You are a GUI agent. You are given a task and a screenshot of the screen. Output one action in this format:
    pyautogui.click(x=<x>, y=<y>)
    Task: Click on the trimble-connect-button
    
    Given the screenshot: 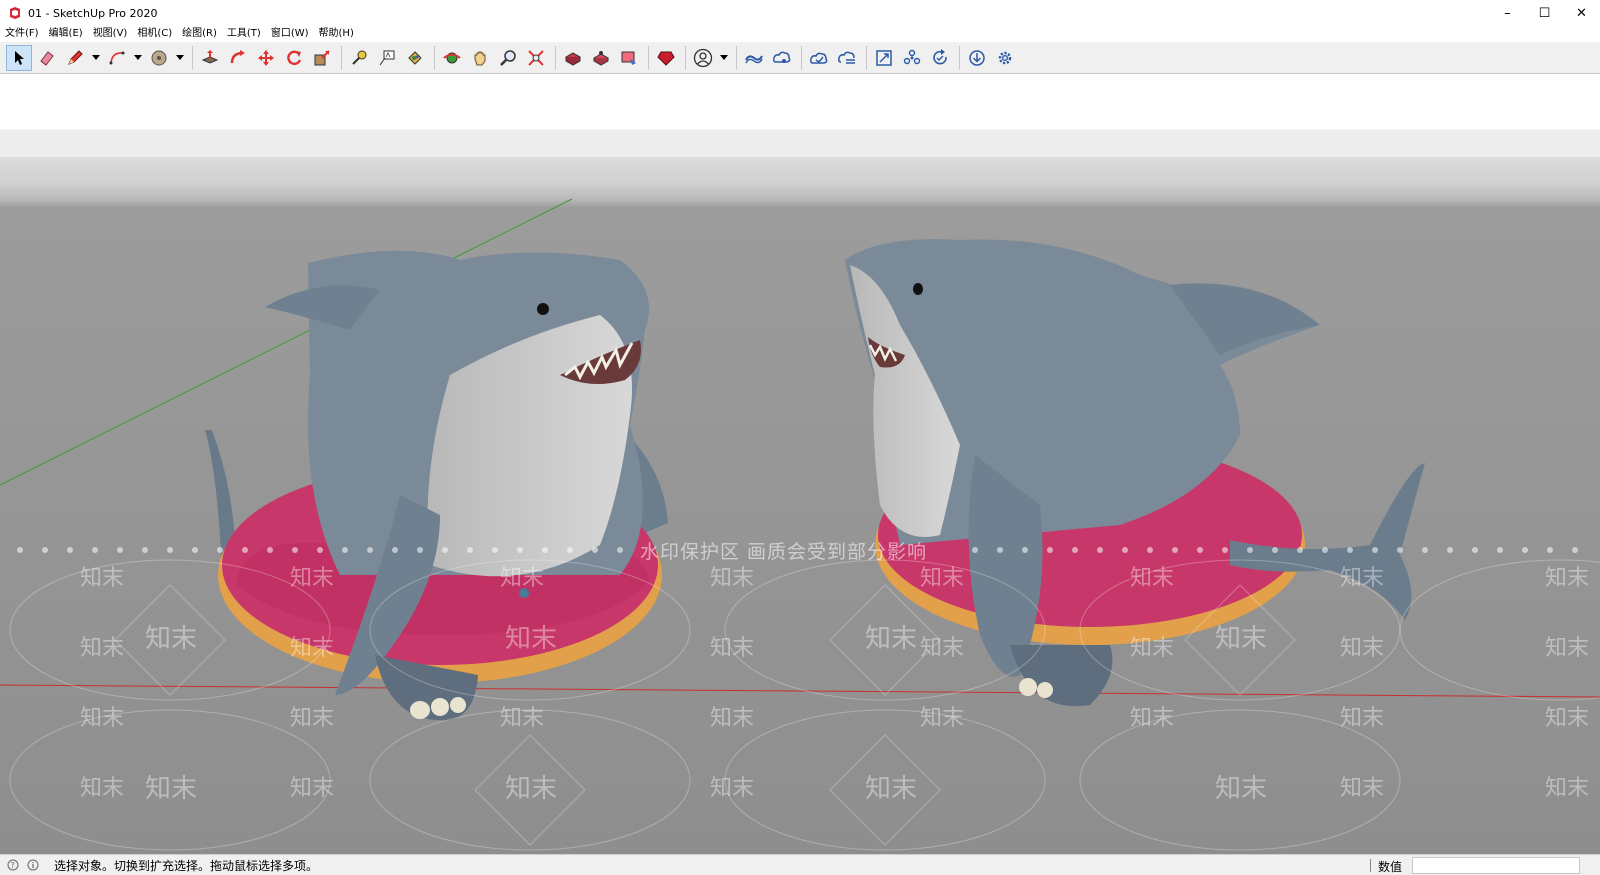 What is the action you would take?
    pyautogui.click(x=754, y=58)
    